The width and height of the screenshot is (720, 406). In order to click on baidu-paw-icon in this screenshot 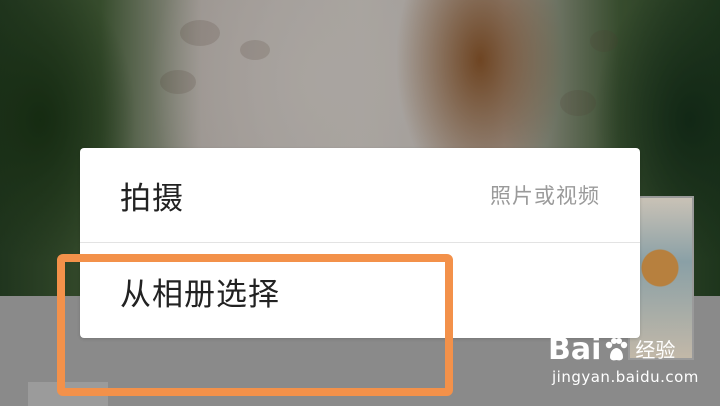, I will do `click(617, 349)`.